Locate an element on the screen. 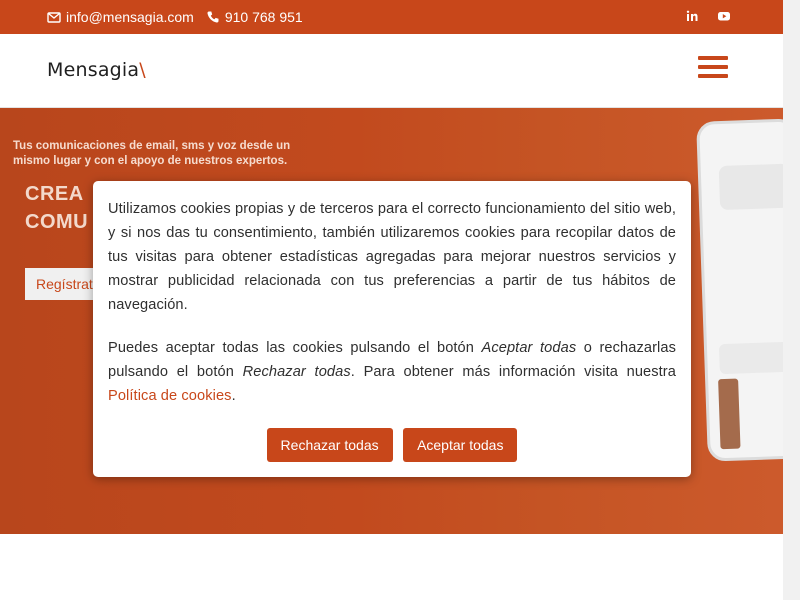  logo-text: Mensagia is located at coordinates (93, 70).